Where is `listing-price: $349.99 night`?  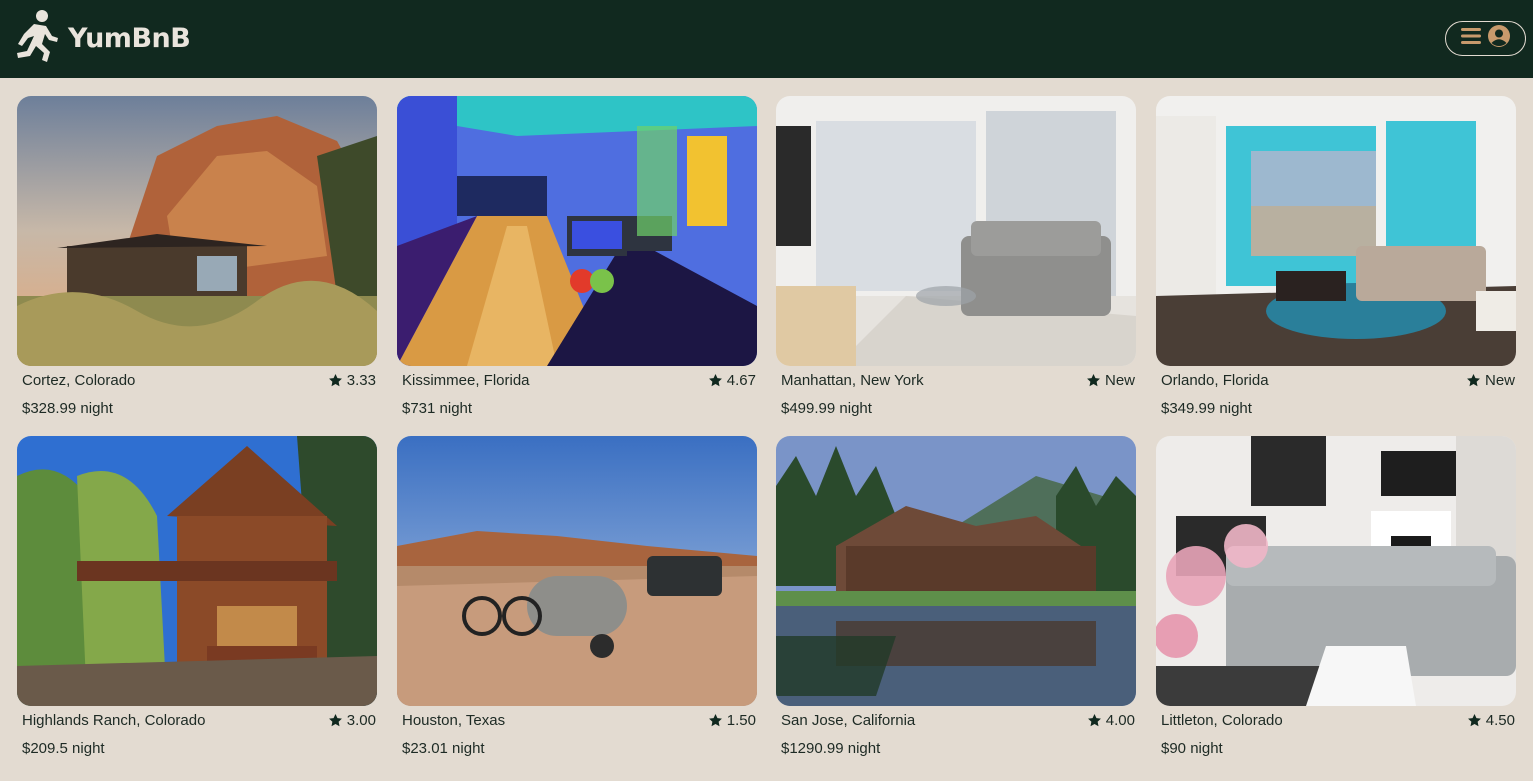 listing-price: $349.99 night is located at coordinates (1206, 408).